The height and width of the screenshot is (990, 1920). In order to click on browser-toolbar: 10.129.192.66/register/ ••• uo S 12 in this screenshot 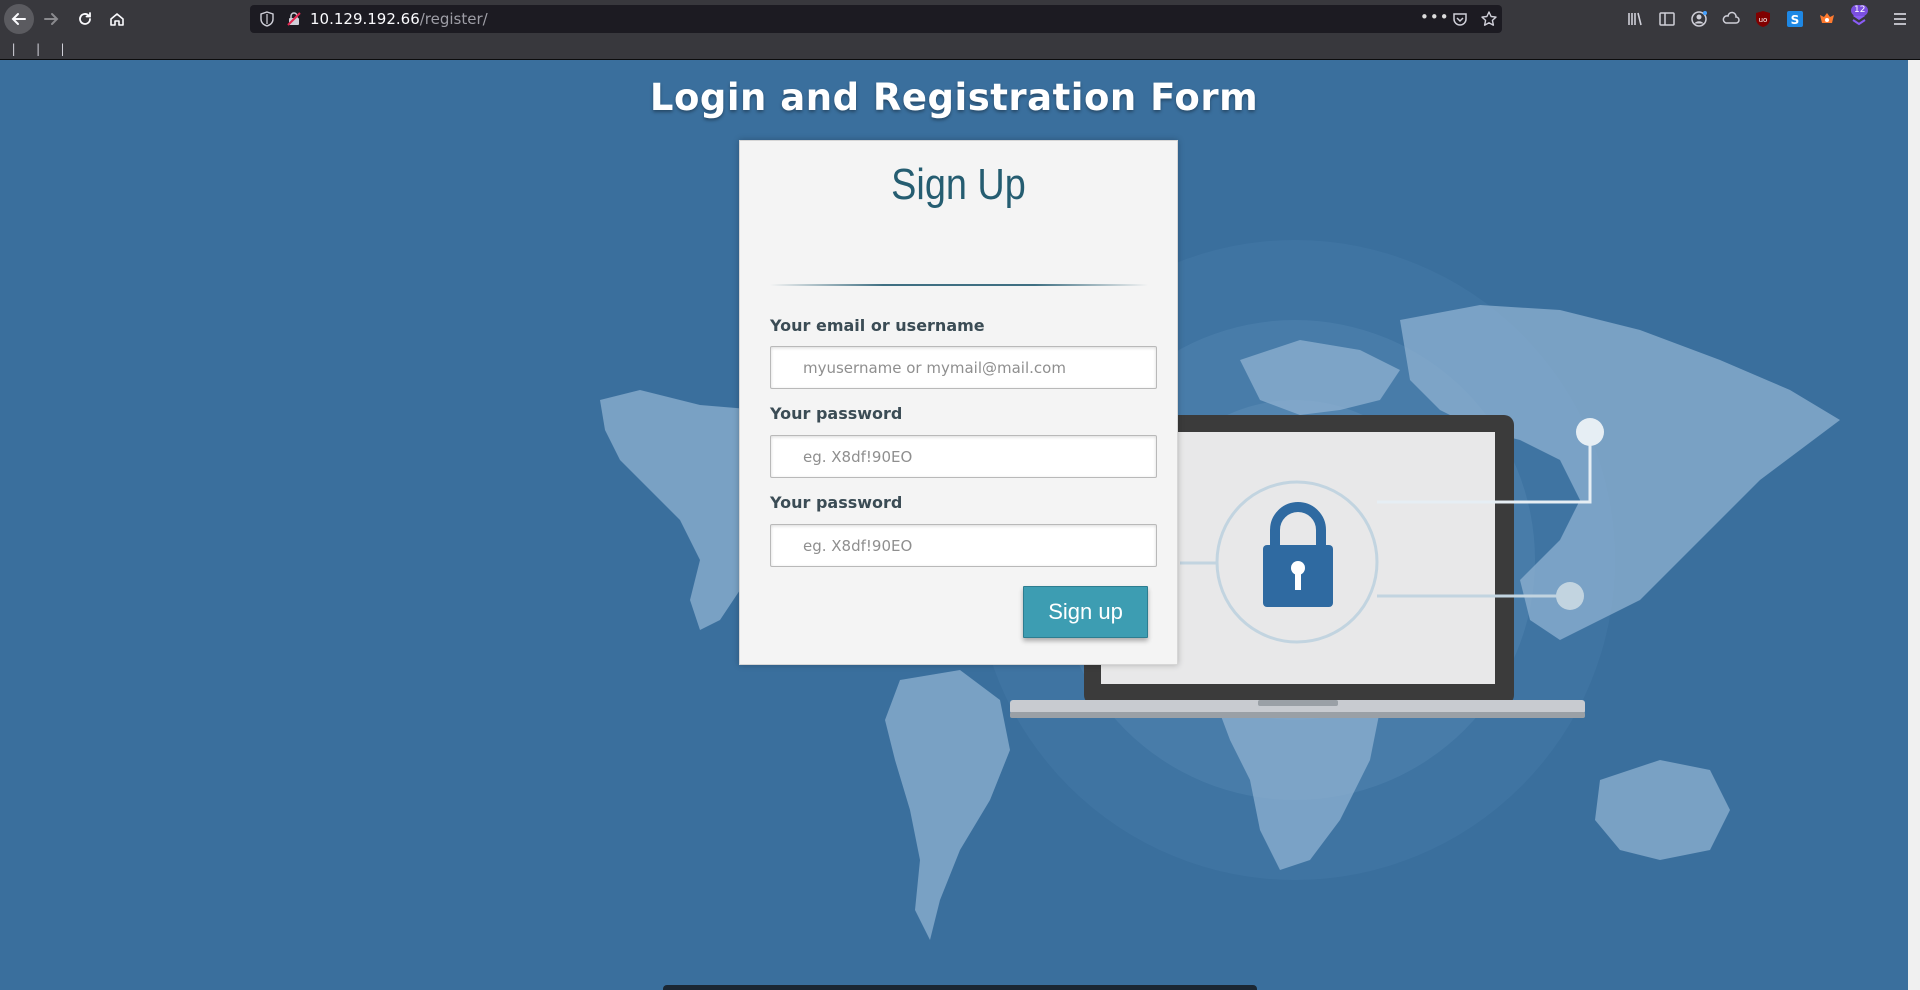, I will do `click(960, 18)`.